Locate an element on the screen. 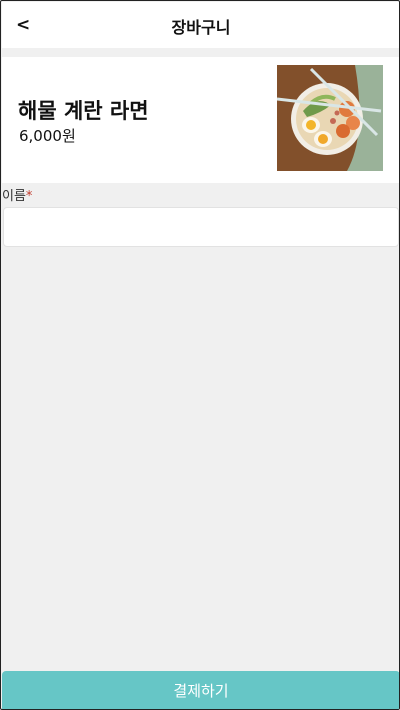 The image size is (400, 710). ramen-bowl-photo is located at coordinates (330, 118).